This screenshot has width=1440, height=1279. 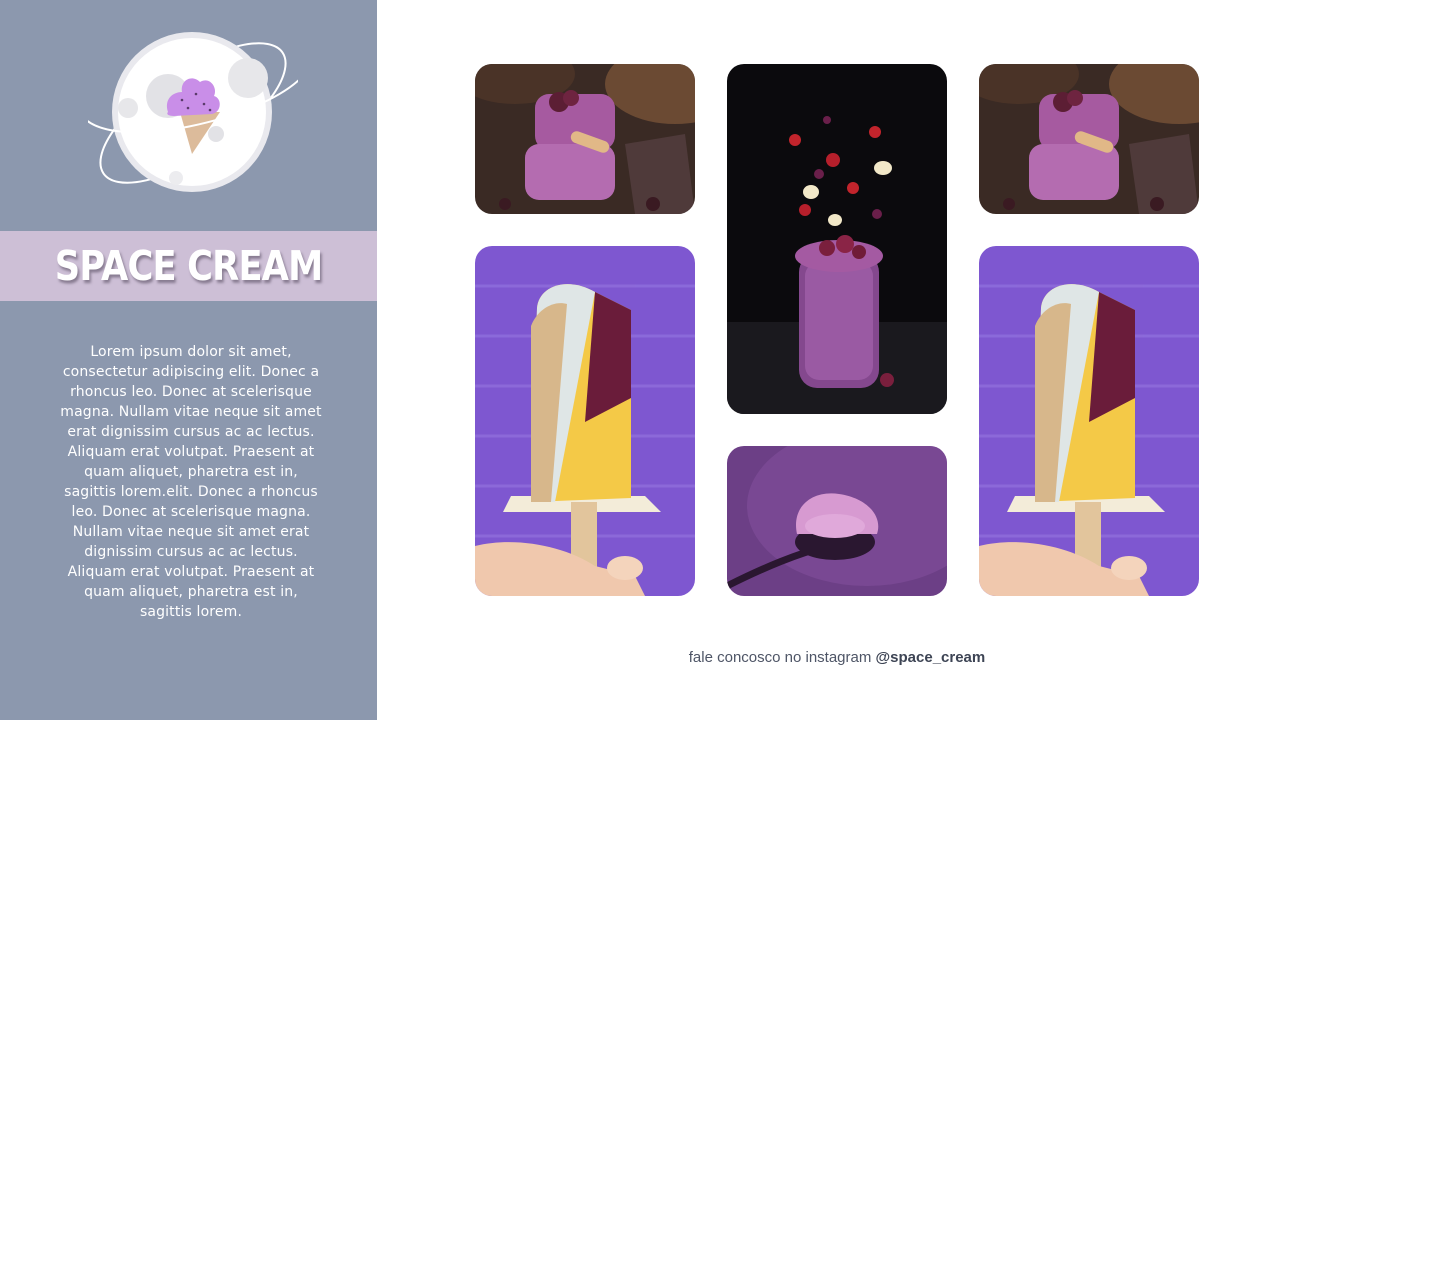 I want to click on photo-layered-popsicle, so click(x=585, y=421).